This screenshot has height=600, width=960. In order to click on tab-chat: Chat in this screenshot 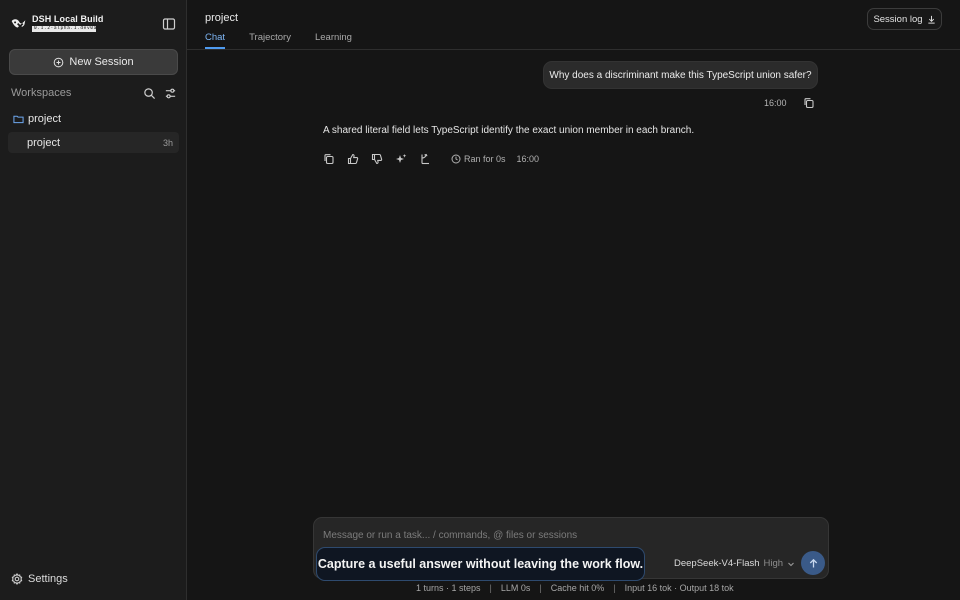, I will do `click(215, 40)`.